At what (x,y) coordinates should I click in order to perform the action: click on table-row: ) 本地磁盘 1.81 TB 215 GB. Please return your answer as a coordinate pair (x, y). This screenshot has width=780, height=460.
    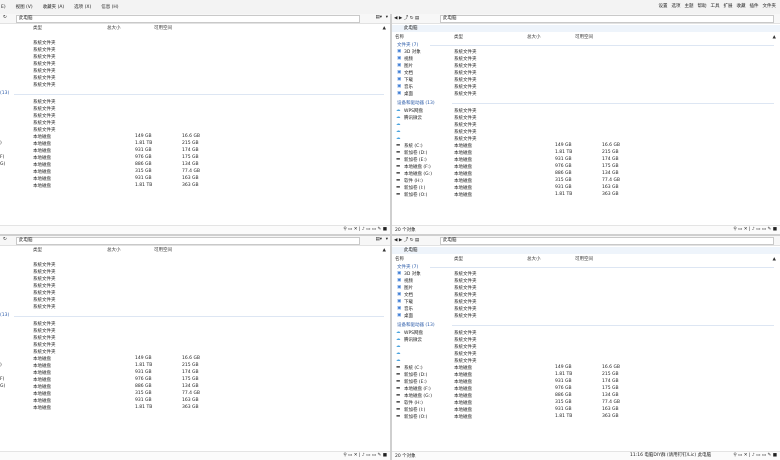
    Looking at the image, I should click on (195, 144).